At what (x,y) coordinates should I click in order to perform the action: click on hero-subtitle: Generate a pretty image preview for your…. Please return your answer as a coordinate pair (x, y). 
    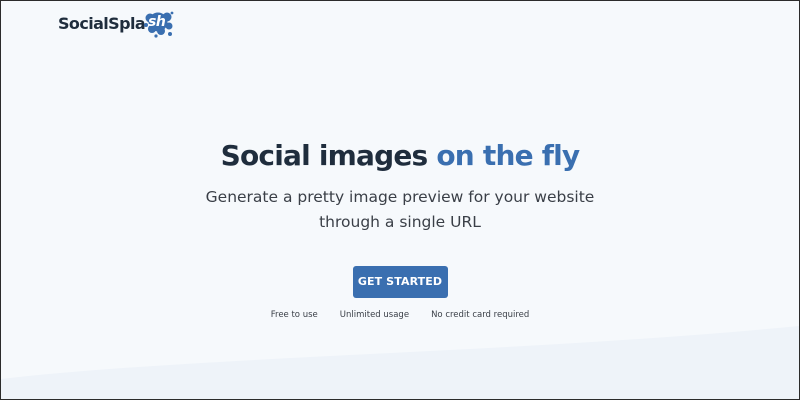
    Looking at the image, I should click on (400, 209).